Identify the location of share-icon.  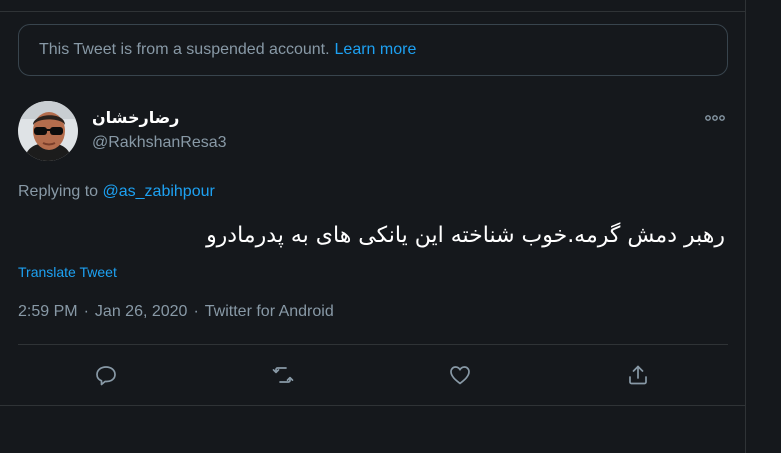
(638, 375).